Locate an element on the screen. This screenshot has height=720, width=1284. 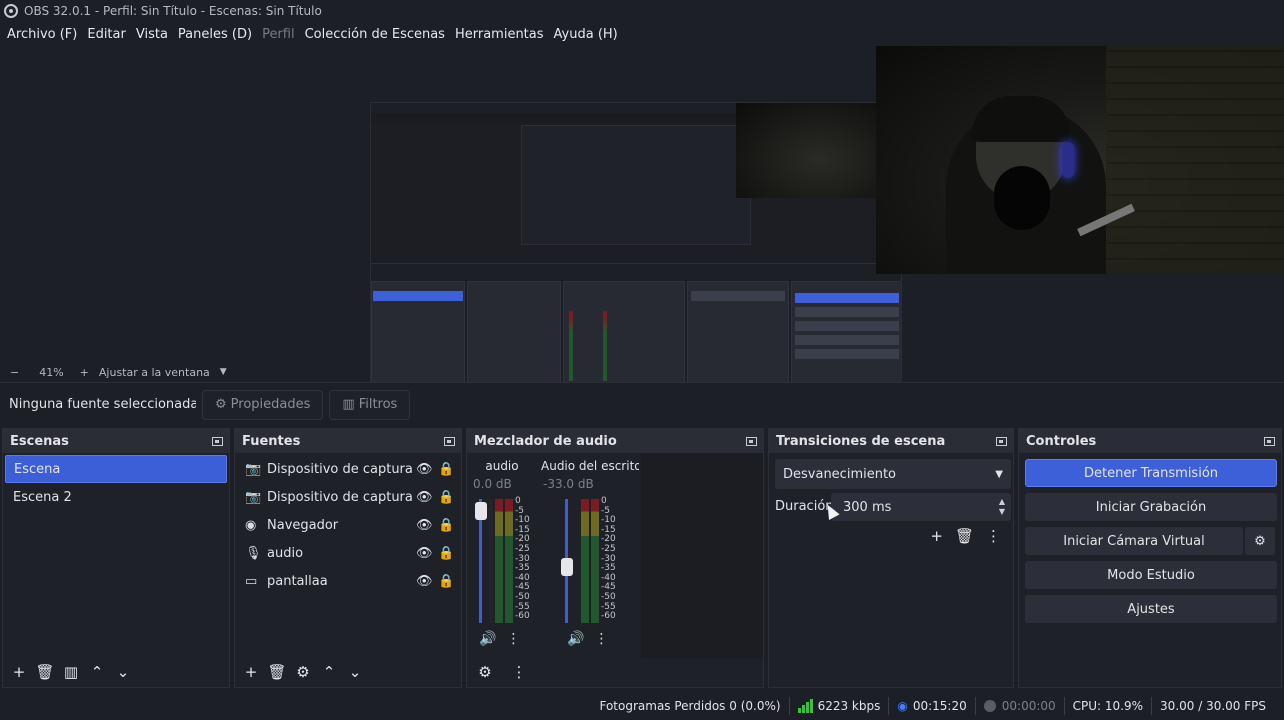
menu-archivo: Archivo (F) is located at coordinates (42, 34).